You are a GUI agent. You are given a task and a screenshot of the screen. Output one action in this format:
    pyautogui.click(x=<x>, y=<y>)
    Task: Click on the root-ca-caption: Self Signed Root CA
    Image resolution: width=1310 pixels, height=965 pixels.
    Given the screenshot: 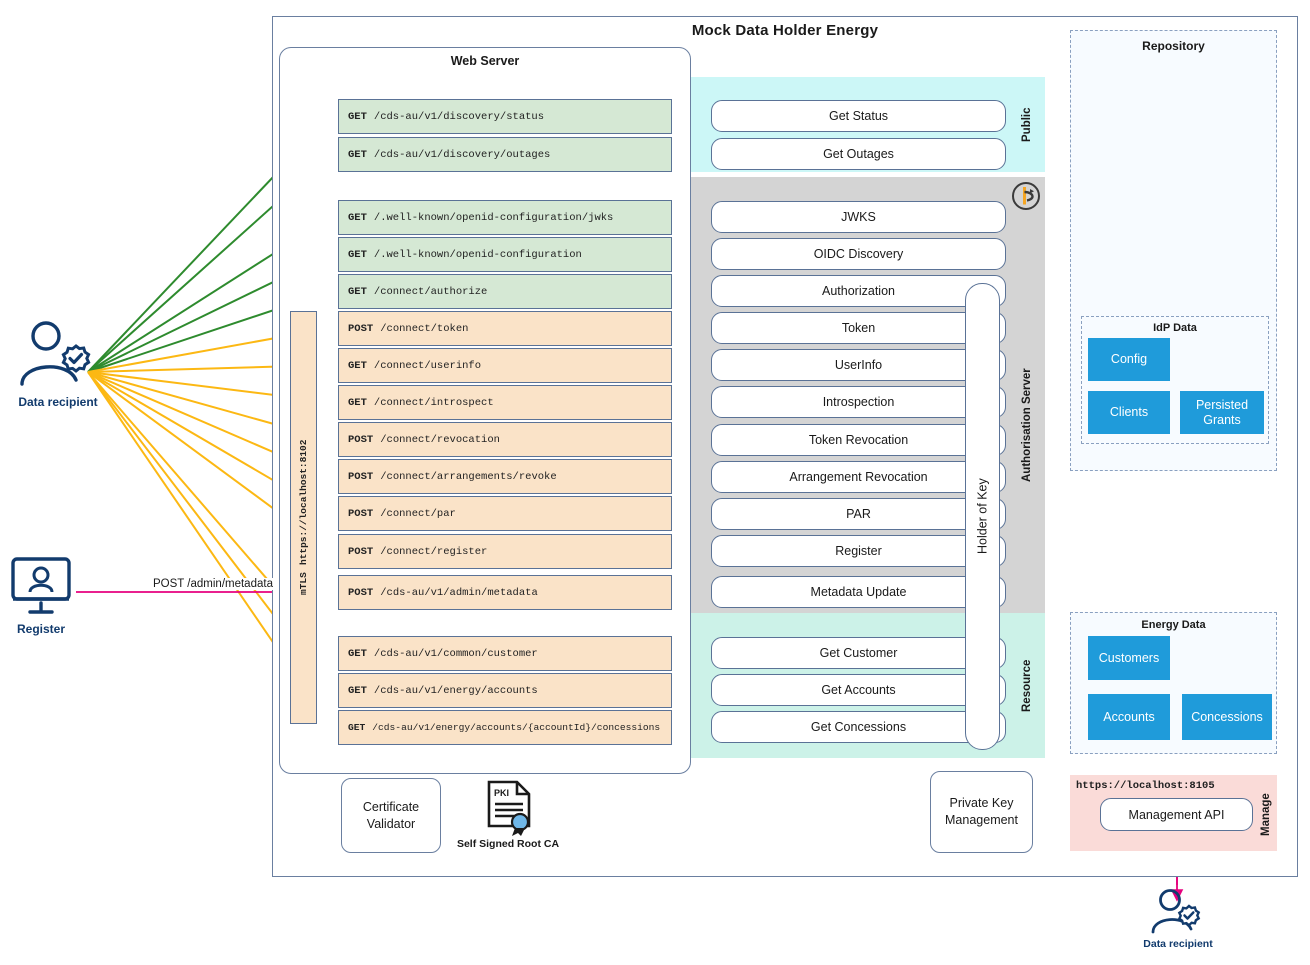 What is the action you would take?
    pyautogui.click(x=508, y=844)
    